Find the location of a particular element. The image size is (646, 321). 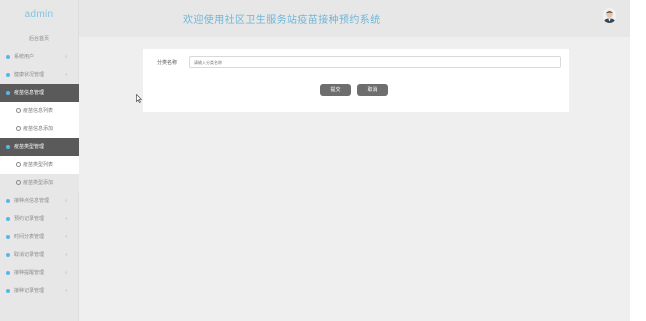

sidebar-item-health-status: 健康状况管理 ‹ is located at coordinates (39, 75).